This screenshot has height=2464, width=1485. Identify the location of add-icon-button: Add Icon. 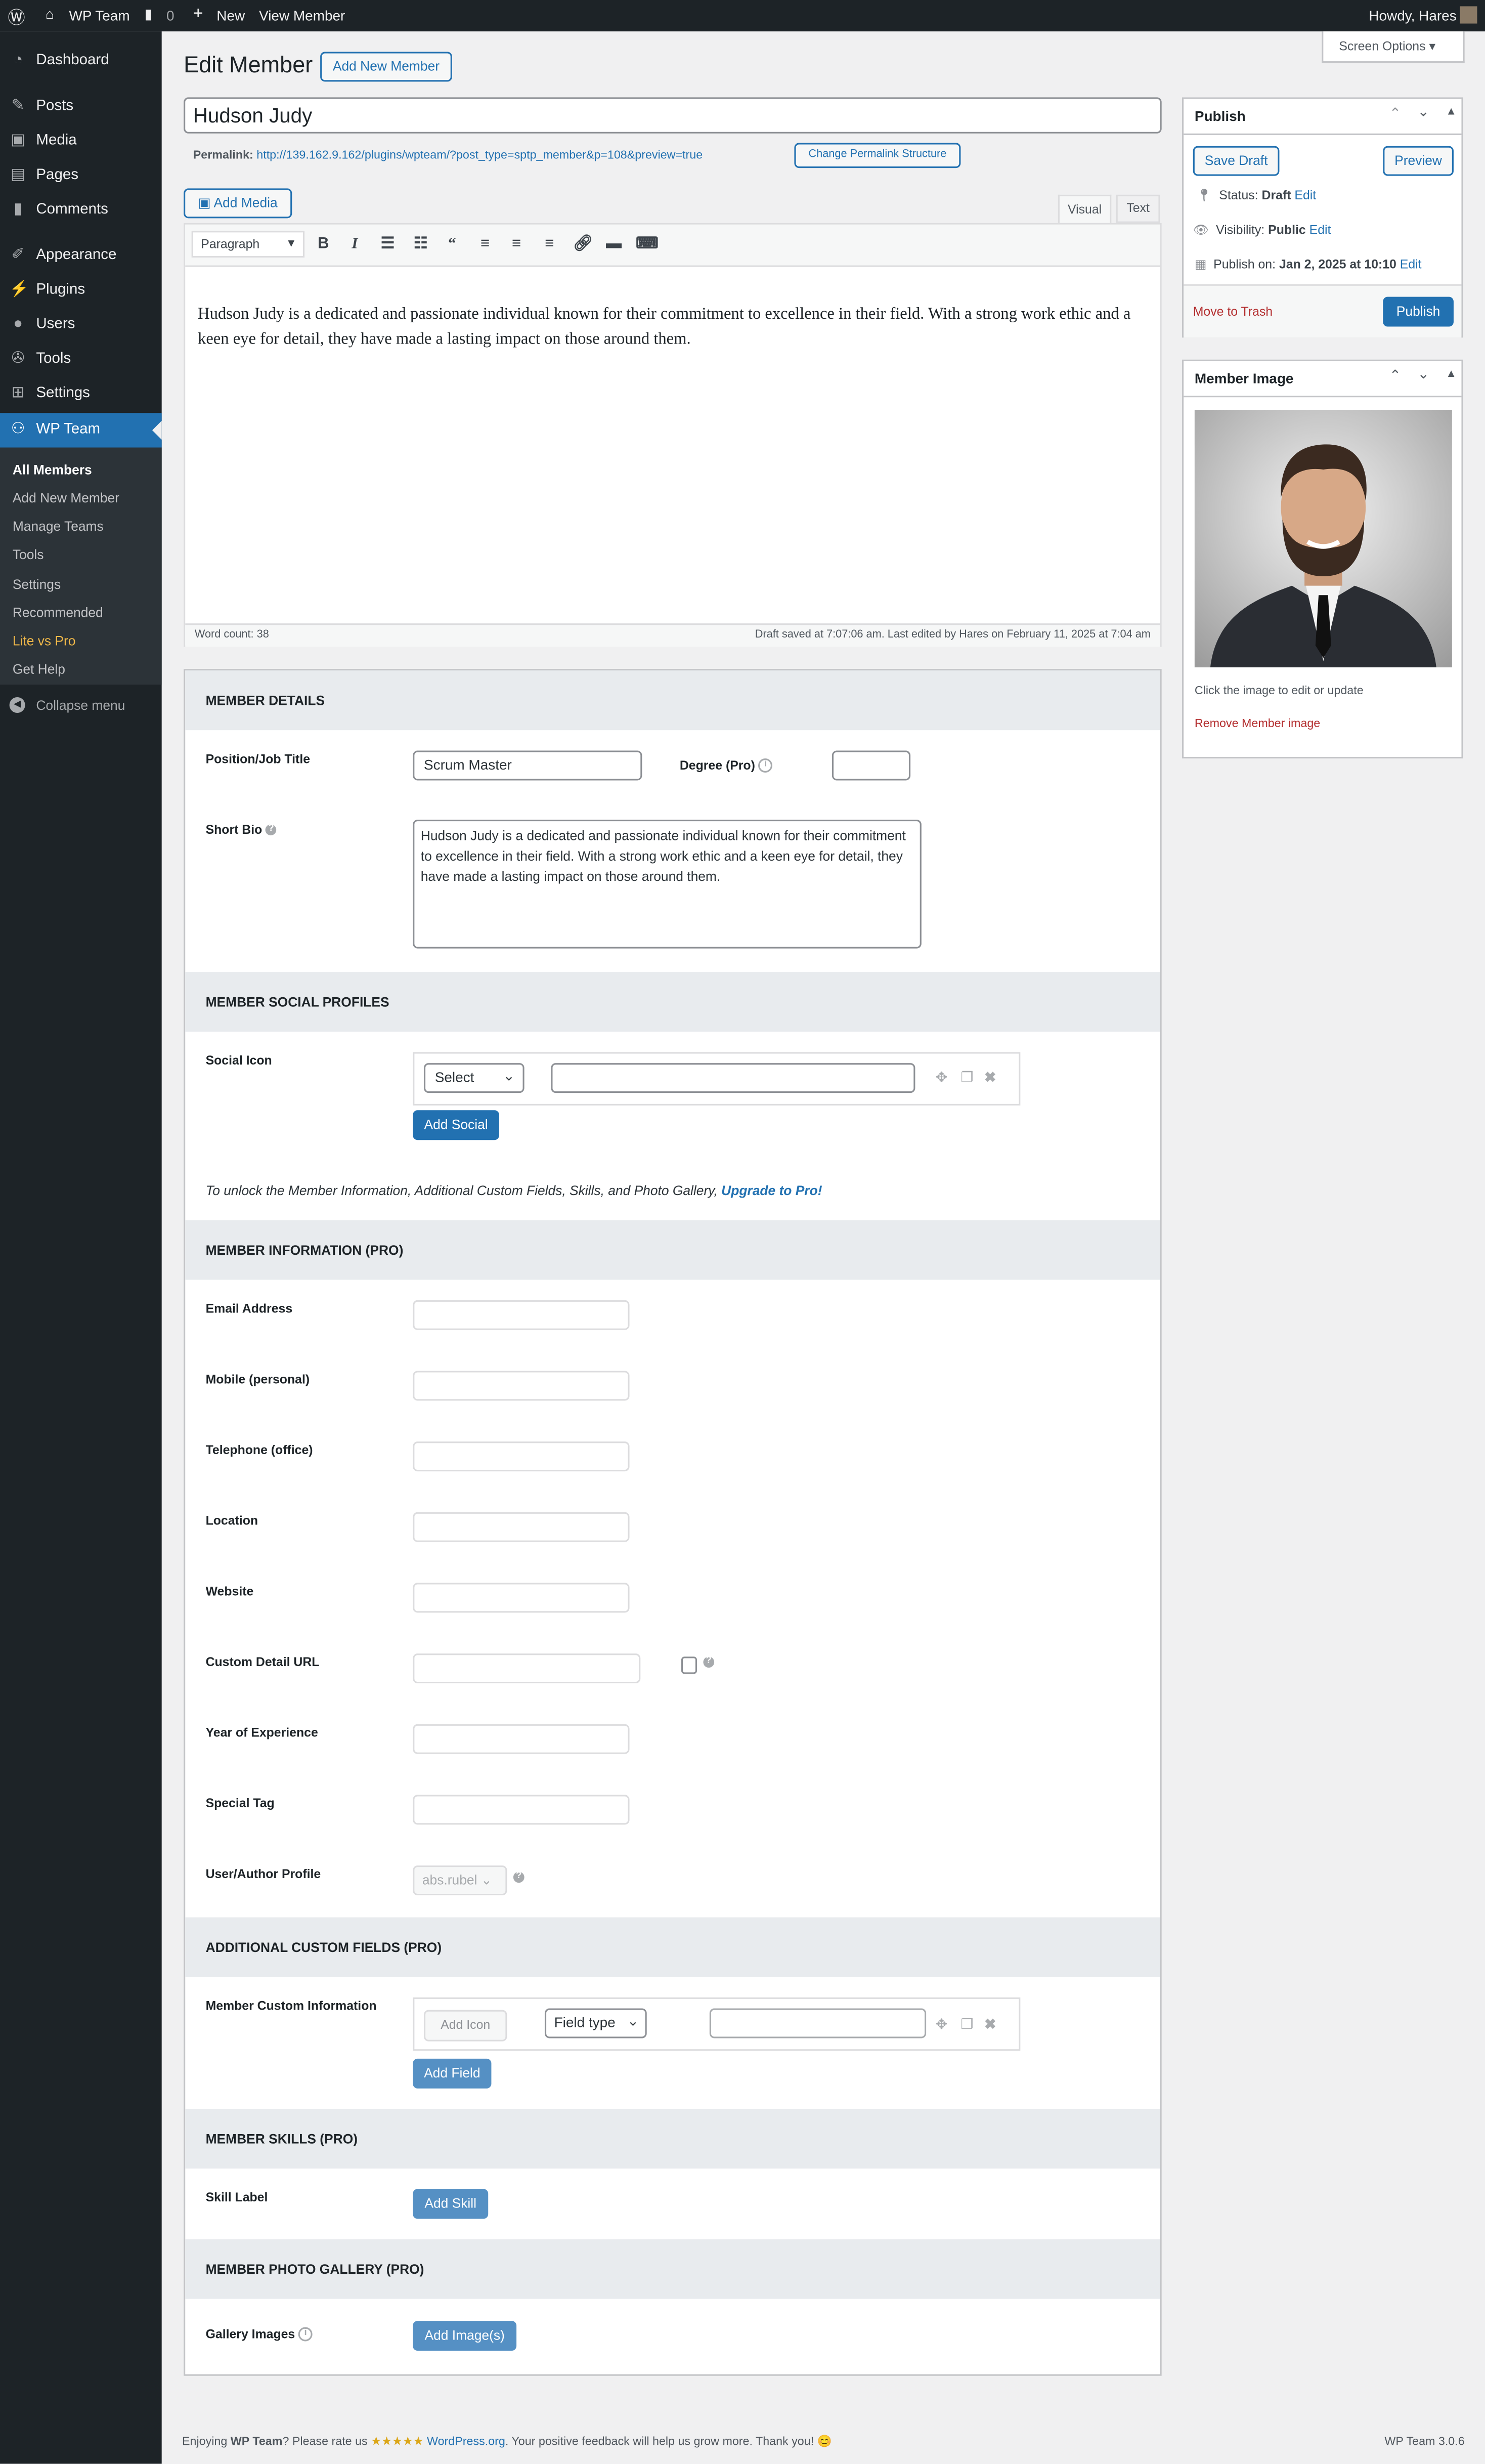
(465, 2026).